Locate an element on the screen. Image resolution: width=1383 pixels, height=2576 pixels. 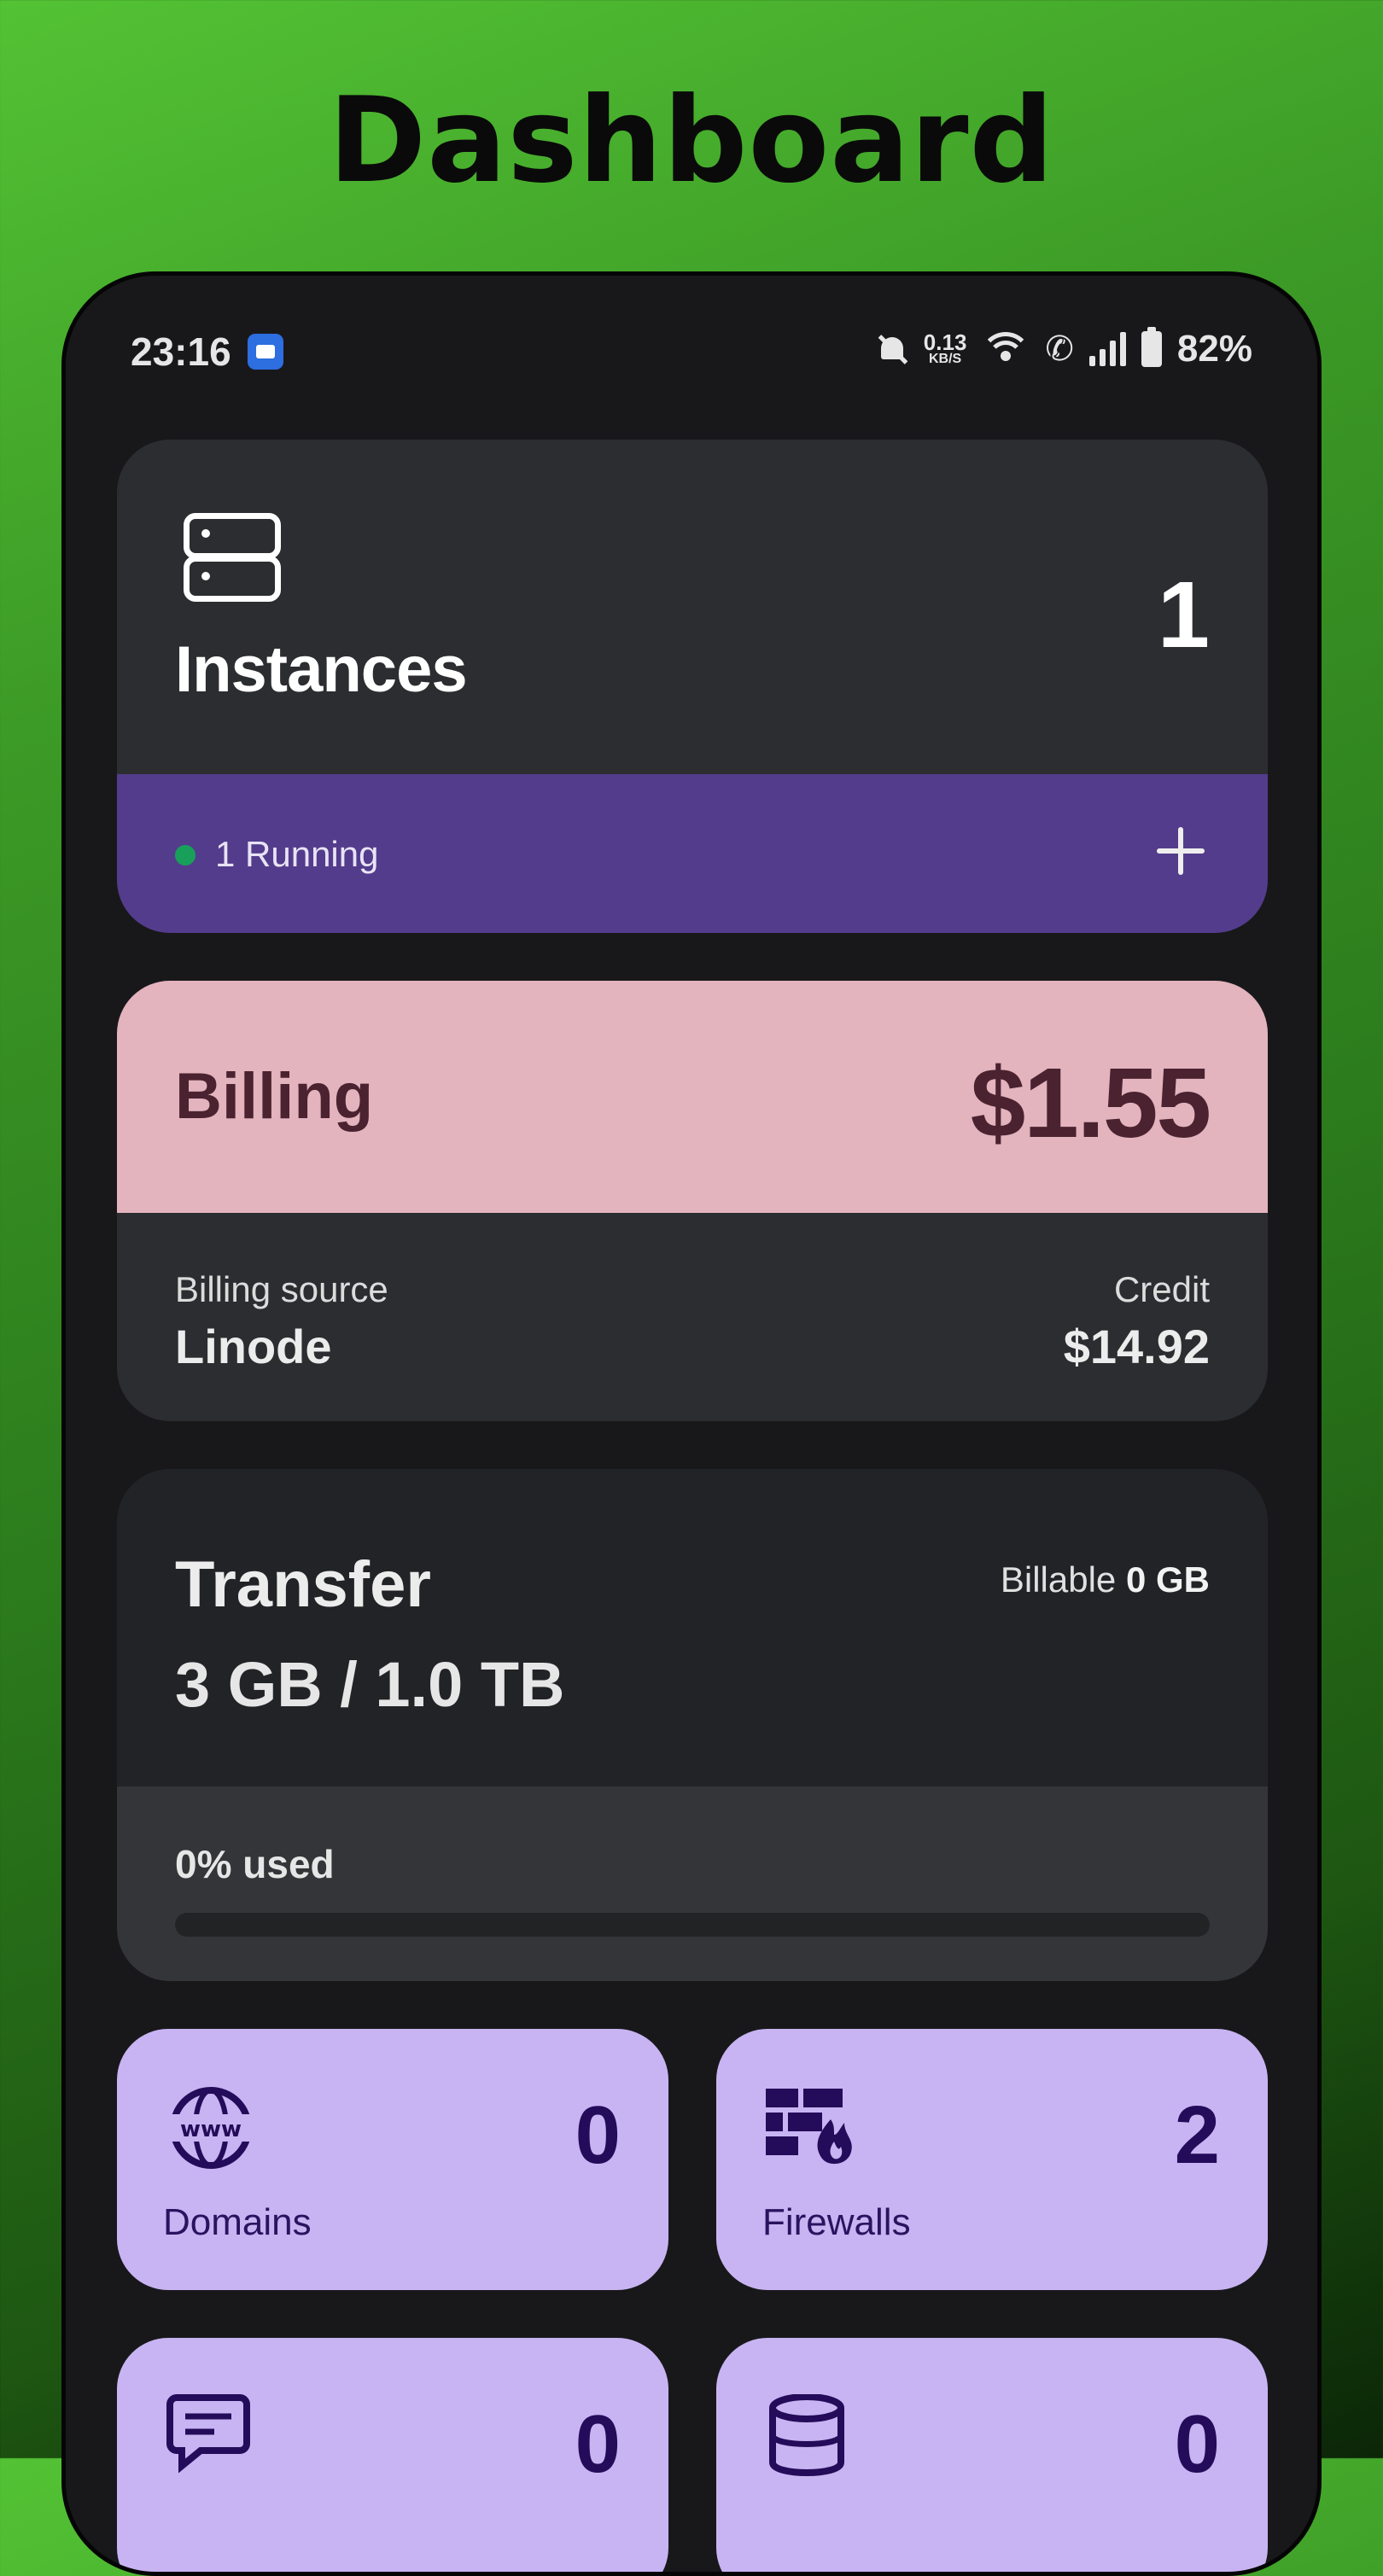
server-icon is located at coordinates (232, 557).